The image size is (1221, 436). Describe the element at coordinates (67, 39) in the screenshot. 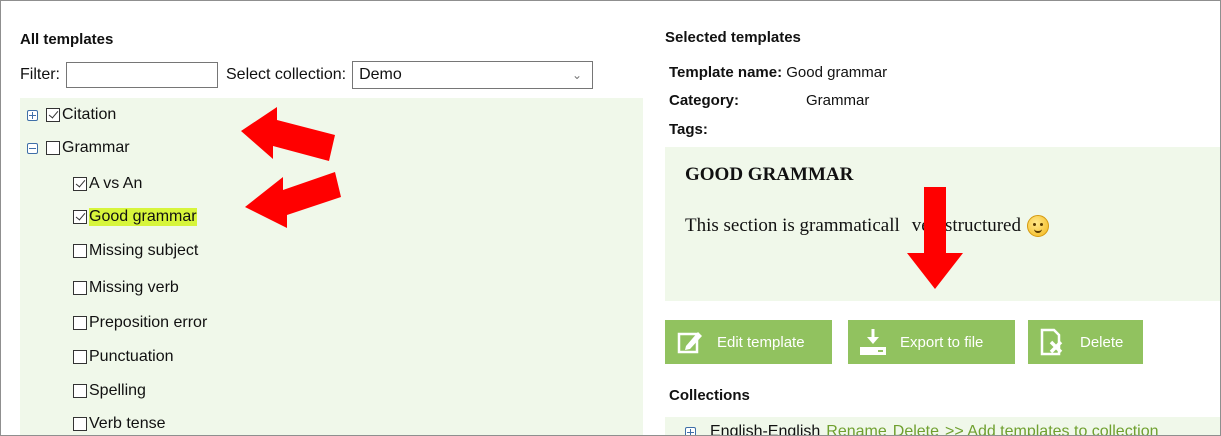

I see `all-templates-title: All templates` at that location.